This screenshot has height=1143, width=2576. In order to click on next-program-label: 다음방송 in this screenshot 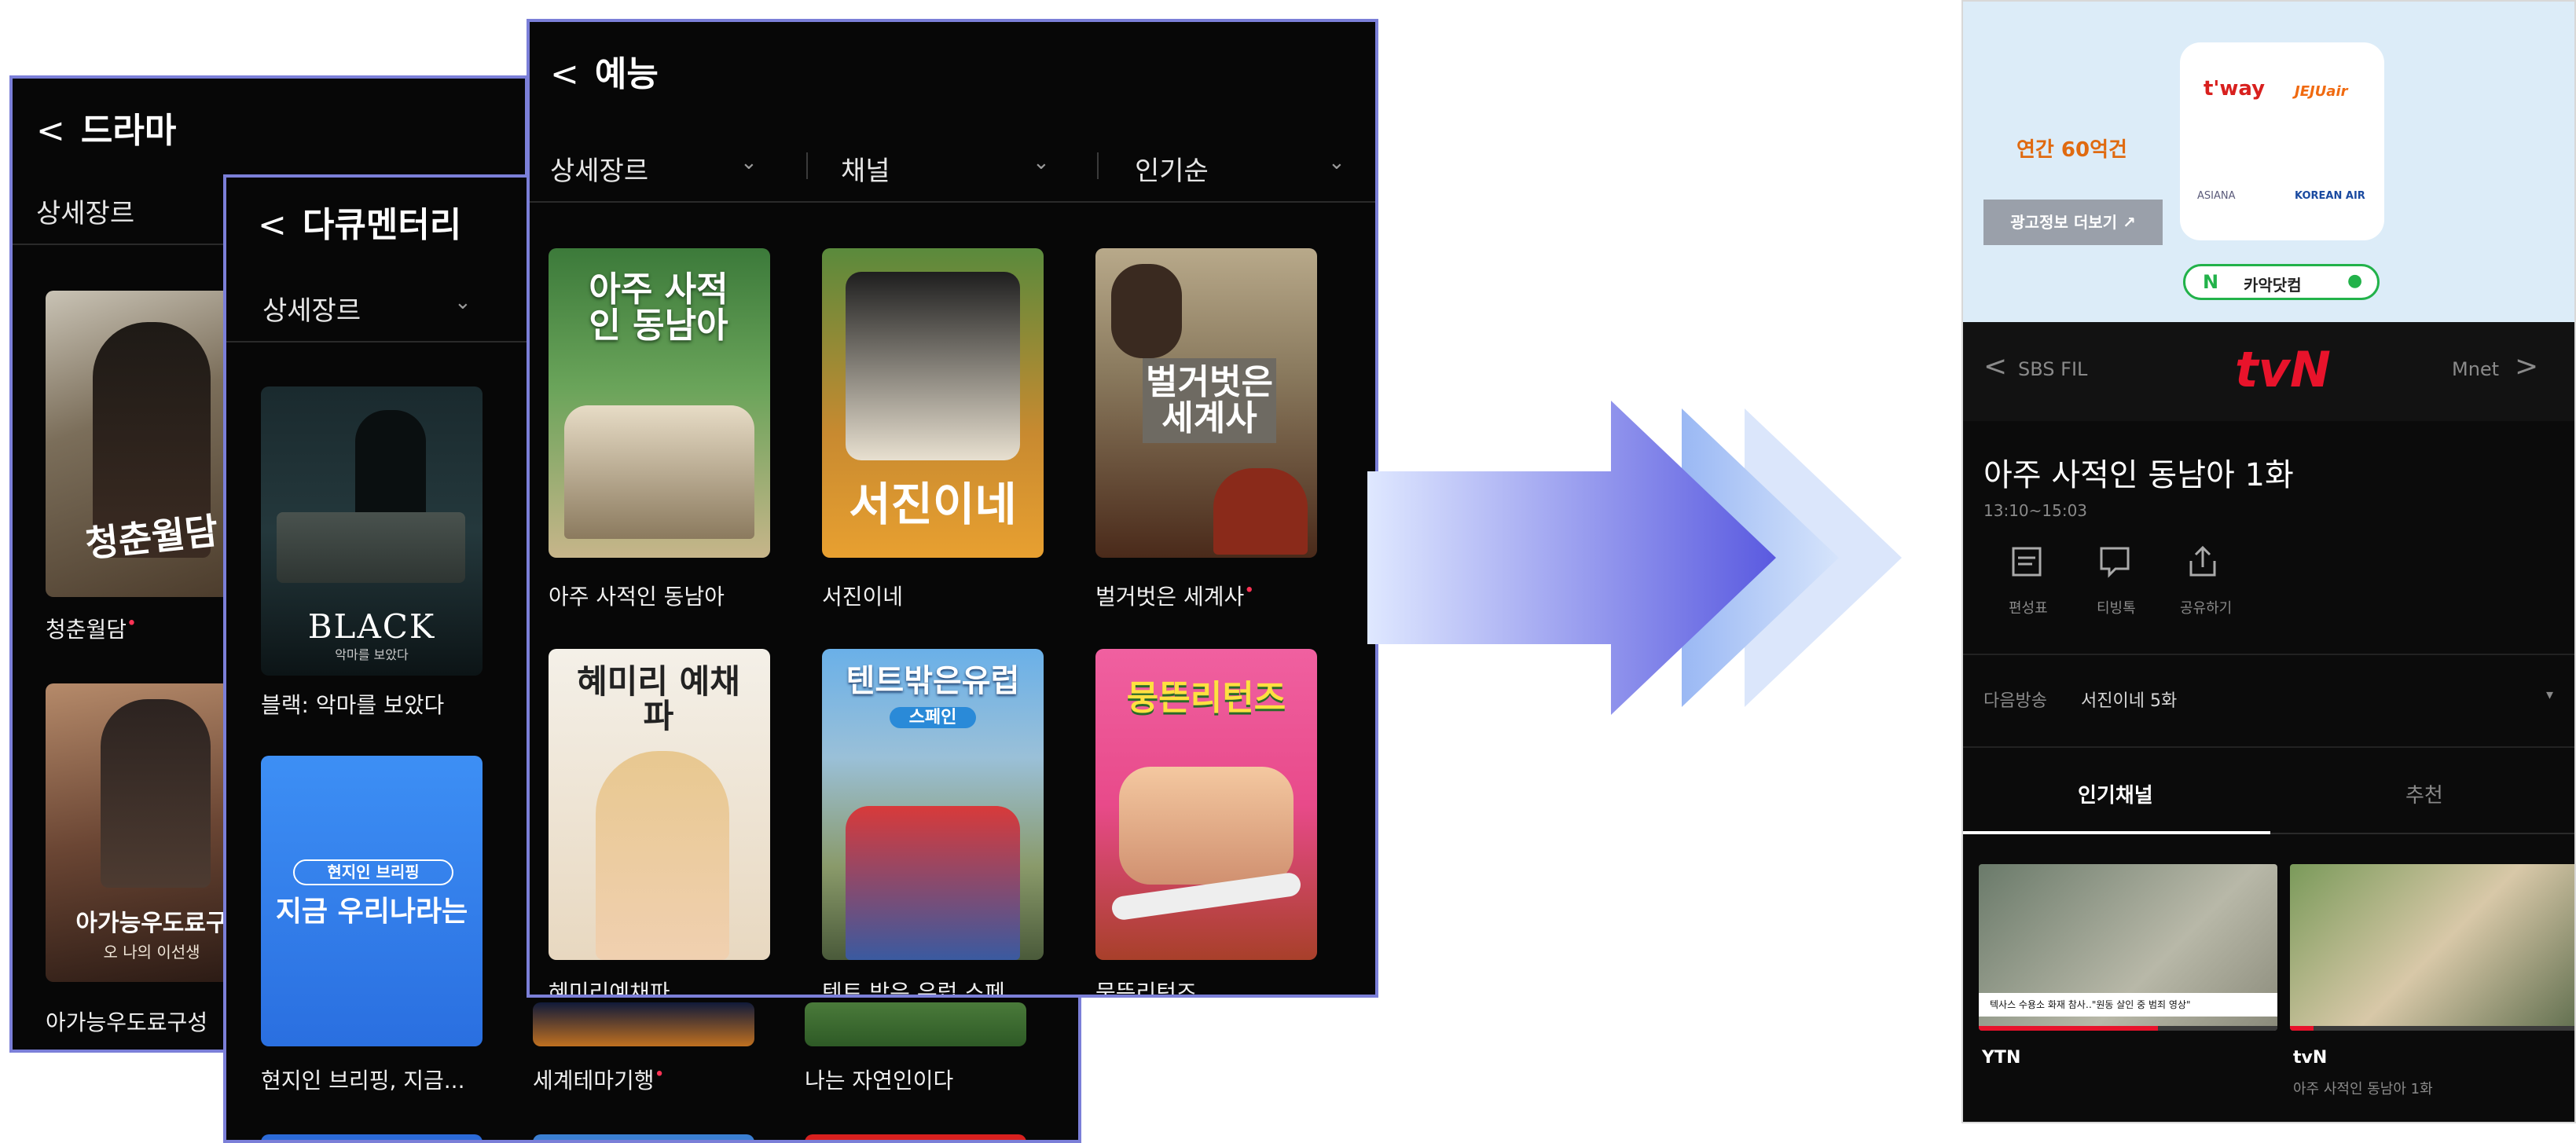, I will do `click(2015, 701)`.